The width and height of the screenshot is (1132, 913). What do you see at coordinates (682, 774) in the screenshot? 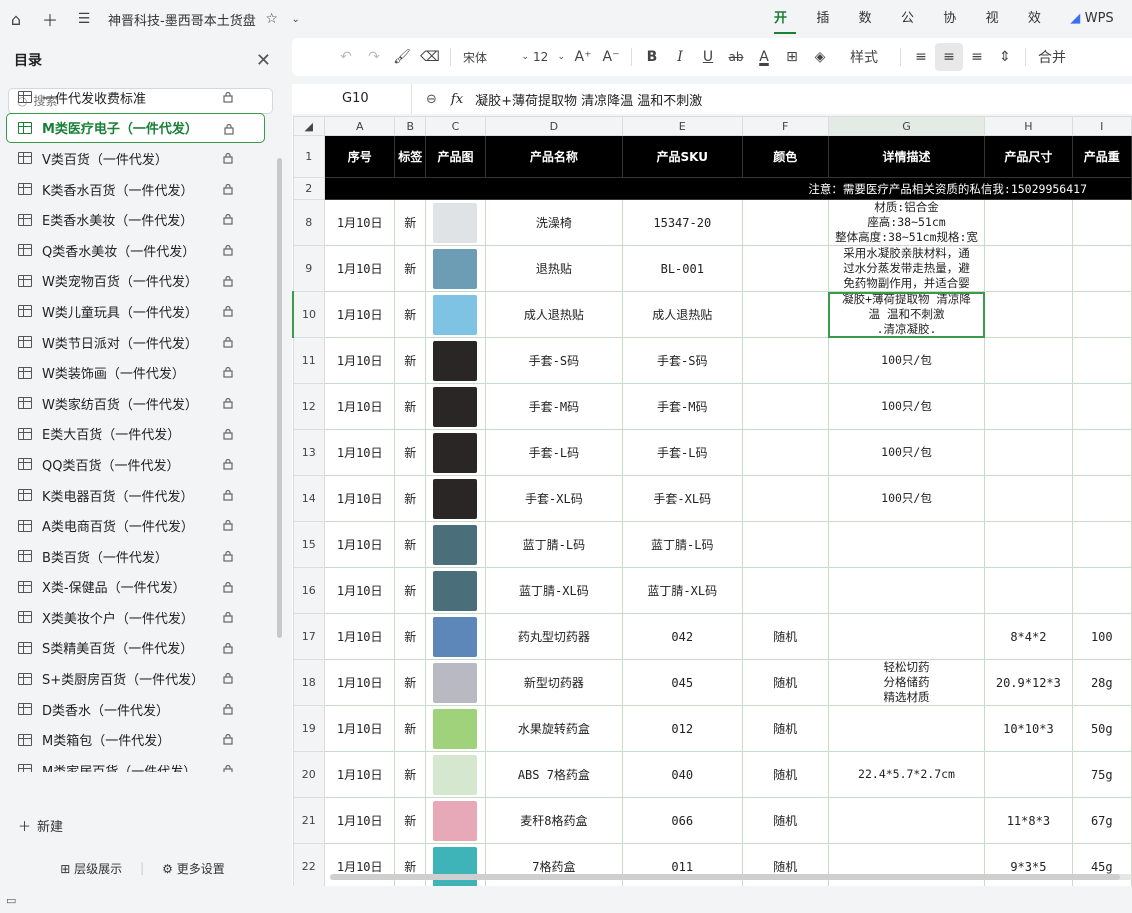
I see `cell-sku: 040` at bounding box center [682, 774].